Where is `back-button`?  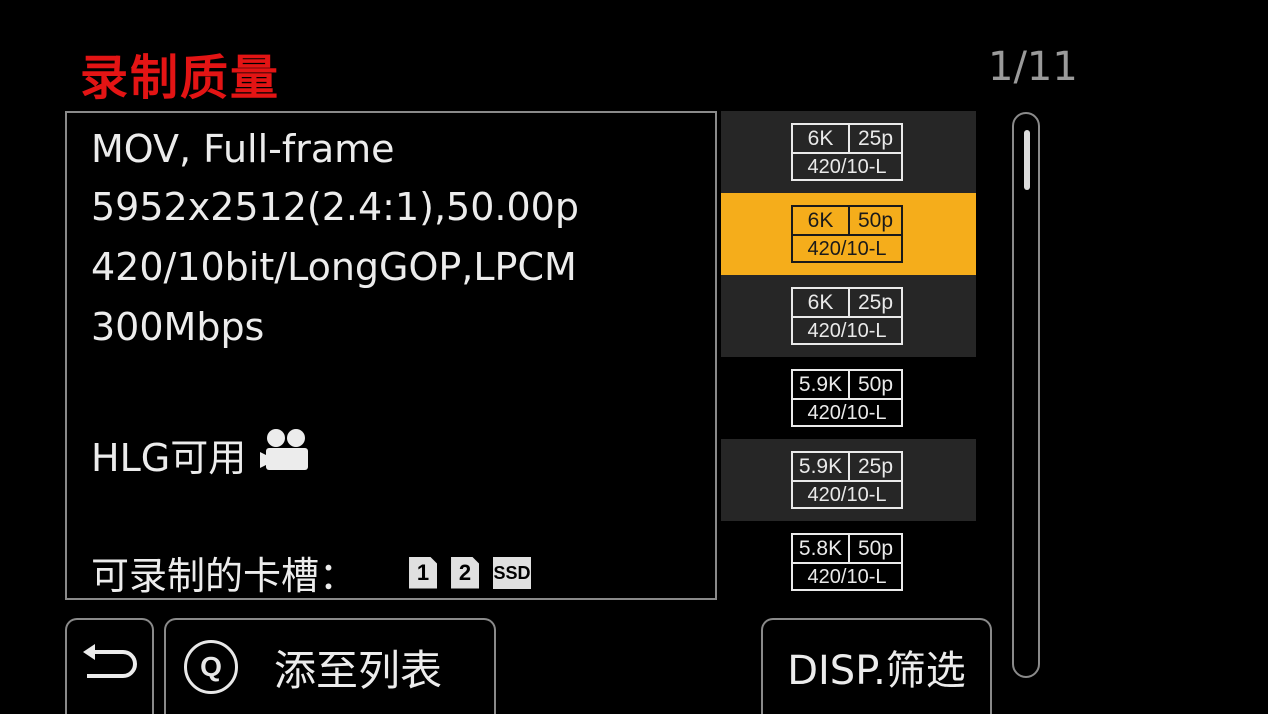 back-button is located at coordinates (109, 666).